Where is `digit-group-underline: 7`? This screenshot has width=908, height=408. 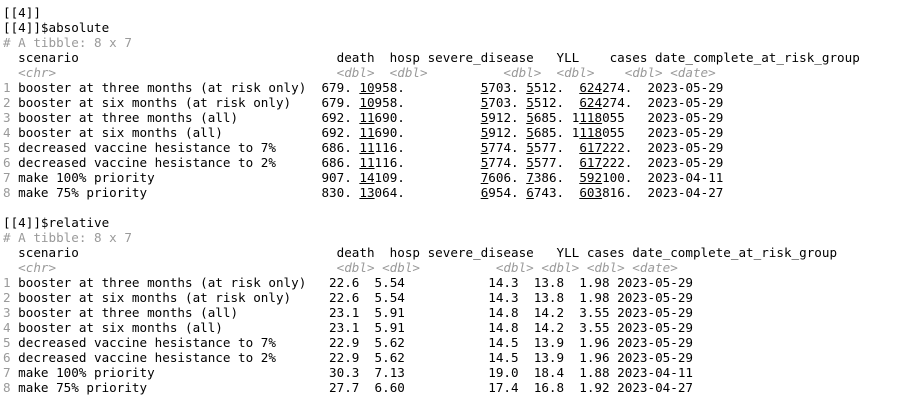 digit-group-underline: 7 is located at coordinates (530, 177).